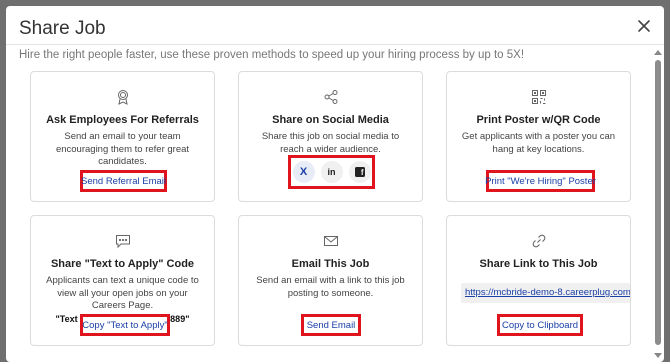 This screenshot has height=362, width=670. What do you see at coordinates (122, 120) in the screenshot?
I see `card-referrals-title: Ask Employees For Referrals` at bounding box center [122, 120].